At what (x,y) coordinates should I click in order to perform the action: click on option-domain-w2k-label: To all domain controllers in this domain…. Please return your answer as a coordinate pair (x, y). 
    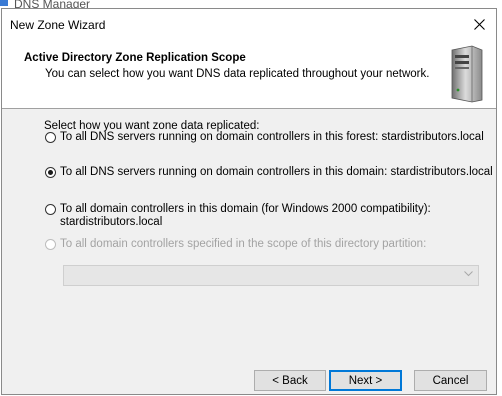
    Looking at the image, I should click on (245, 216).